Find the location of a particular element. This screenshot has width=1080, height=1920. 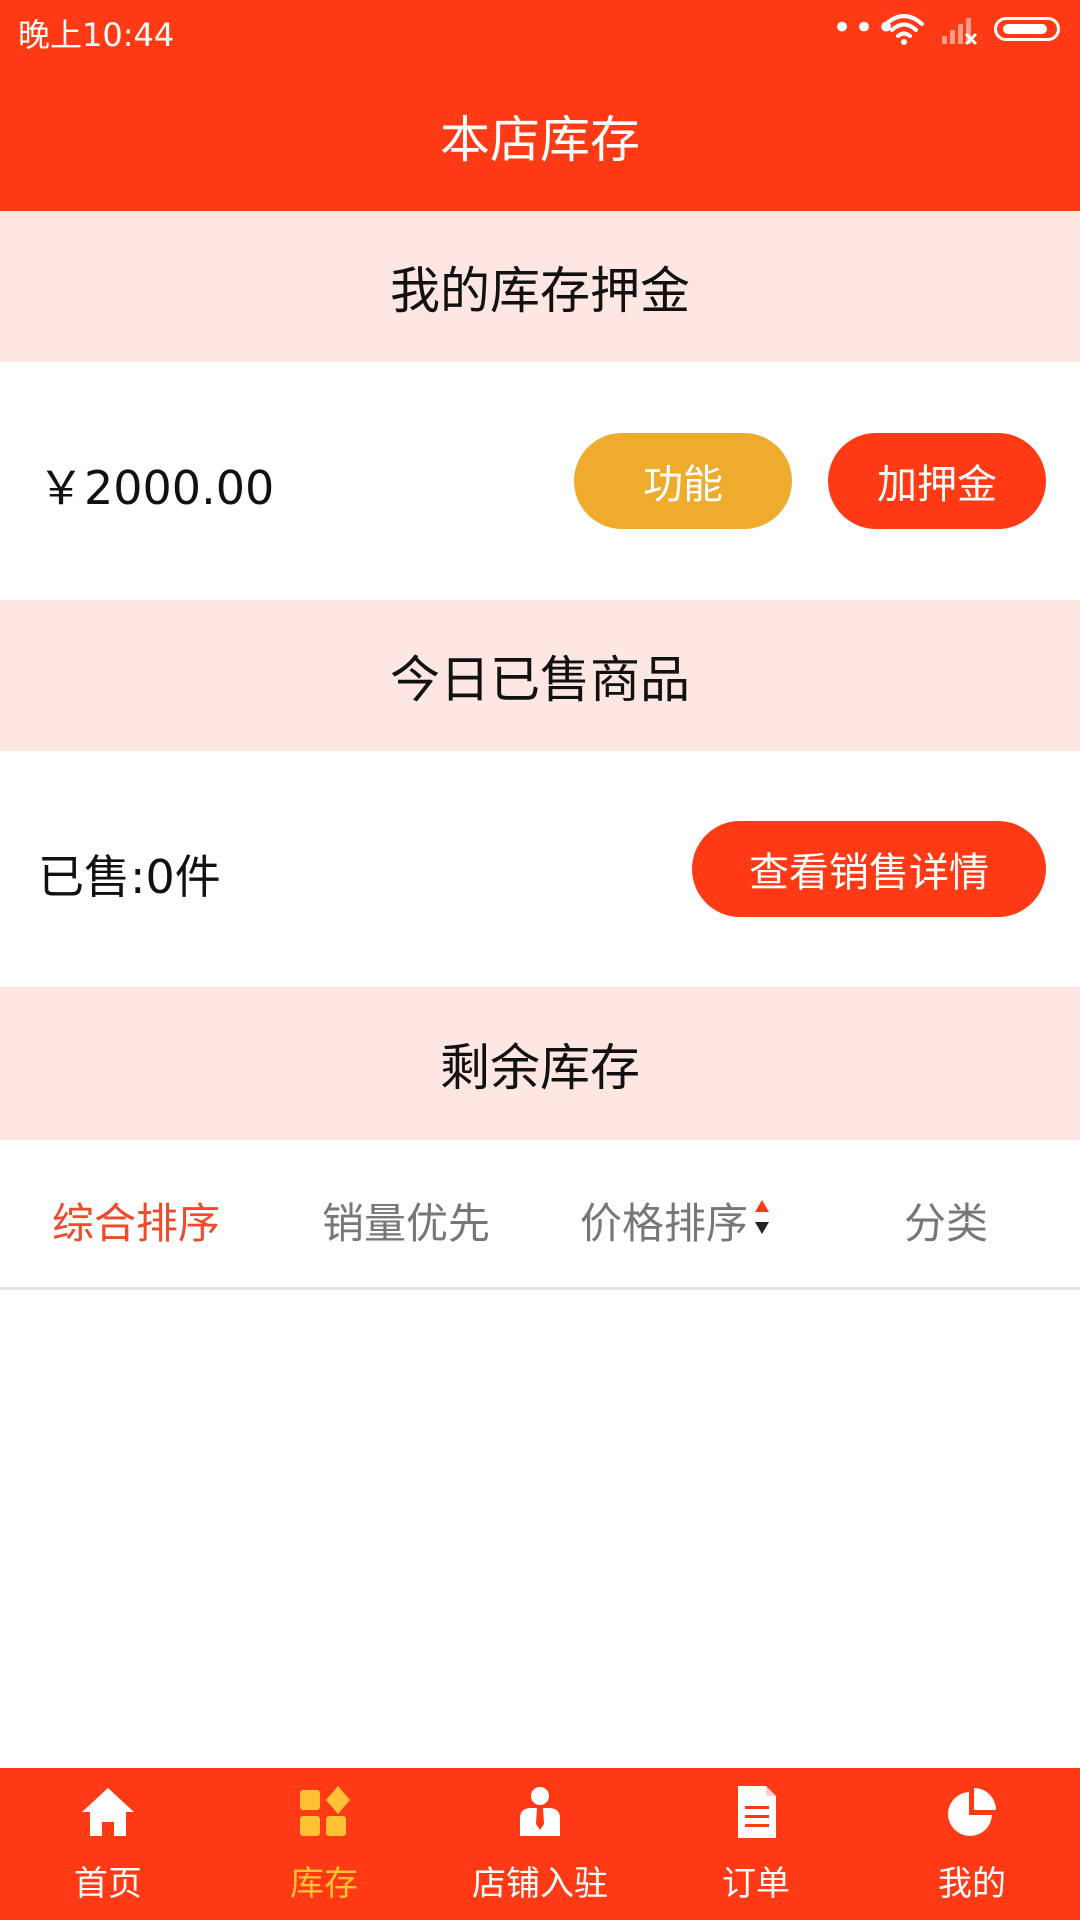

deposit-amount: ￥2000.00 is located at coordinates (156, 488).